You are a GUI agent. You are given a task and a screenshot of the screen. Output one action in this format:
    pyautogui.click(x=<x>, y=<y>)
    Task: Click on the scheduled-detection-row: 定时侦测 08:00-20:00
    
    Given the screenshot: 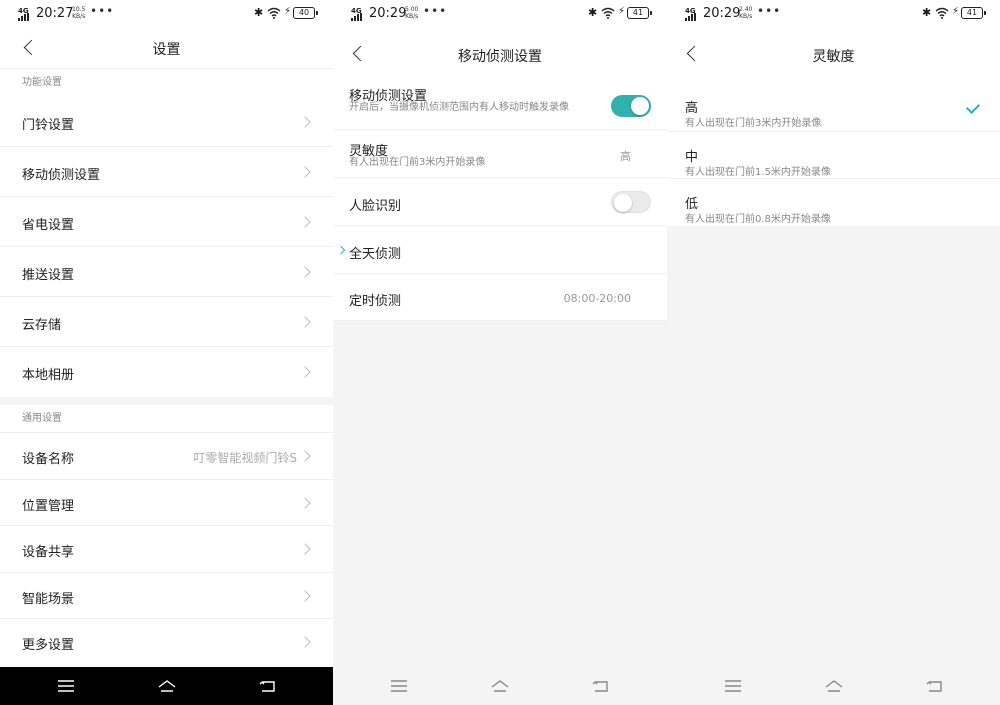 What is the action you would take?
    pyautogui.click(x=500, y=297)
    